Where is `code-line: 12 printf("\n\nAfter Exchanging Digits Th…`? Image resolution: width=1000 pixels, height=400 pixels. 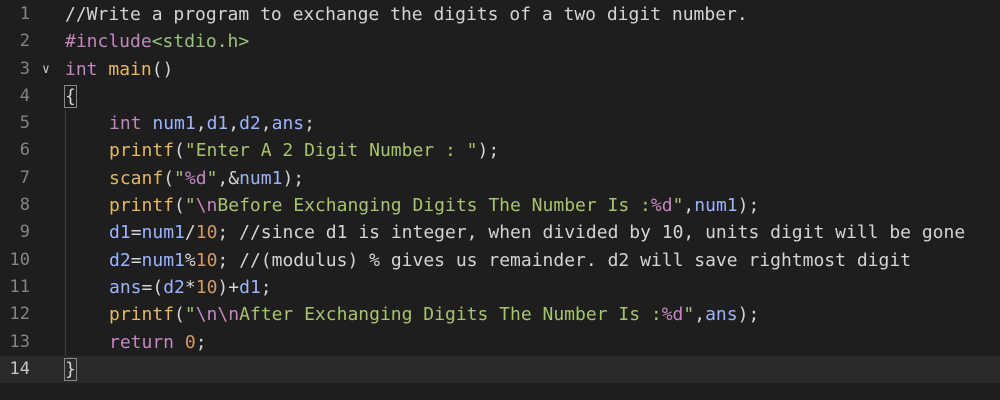 code-line: 12 printf("\n\nAfter Exchanging Digits Th… is located at coordinates (500, 315).